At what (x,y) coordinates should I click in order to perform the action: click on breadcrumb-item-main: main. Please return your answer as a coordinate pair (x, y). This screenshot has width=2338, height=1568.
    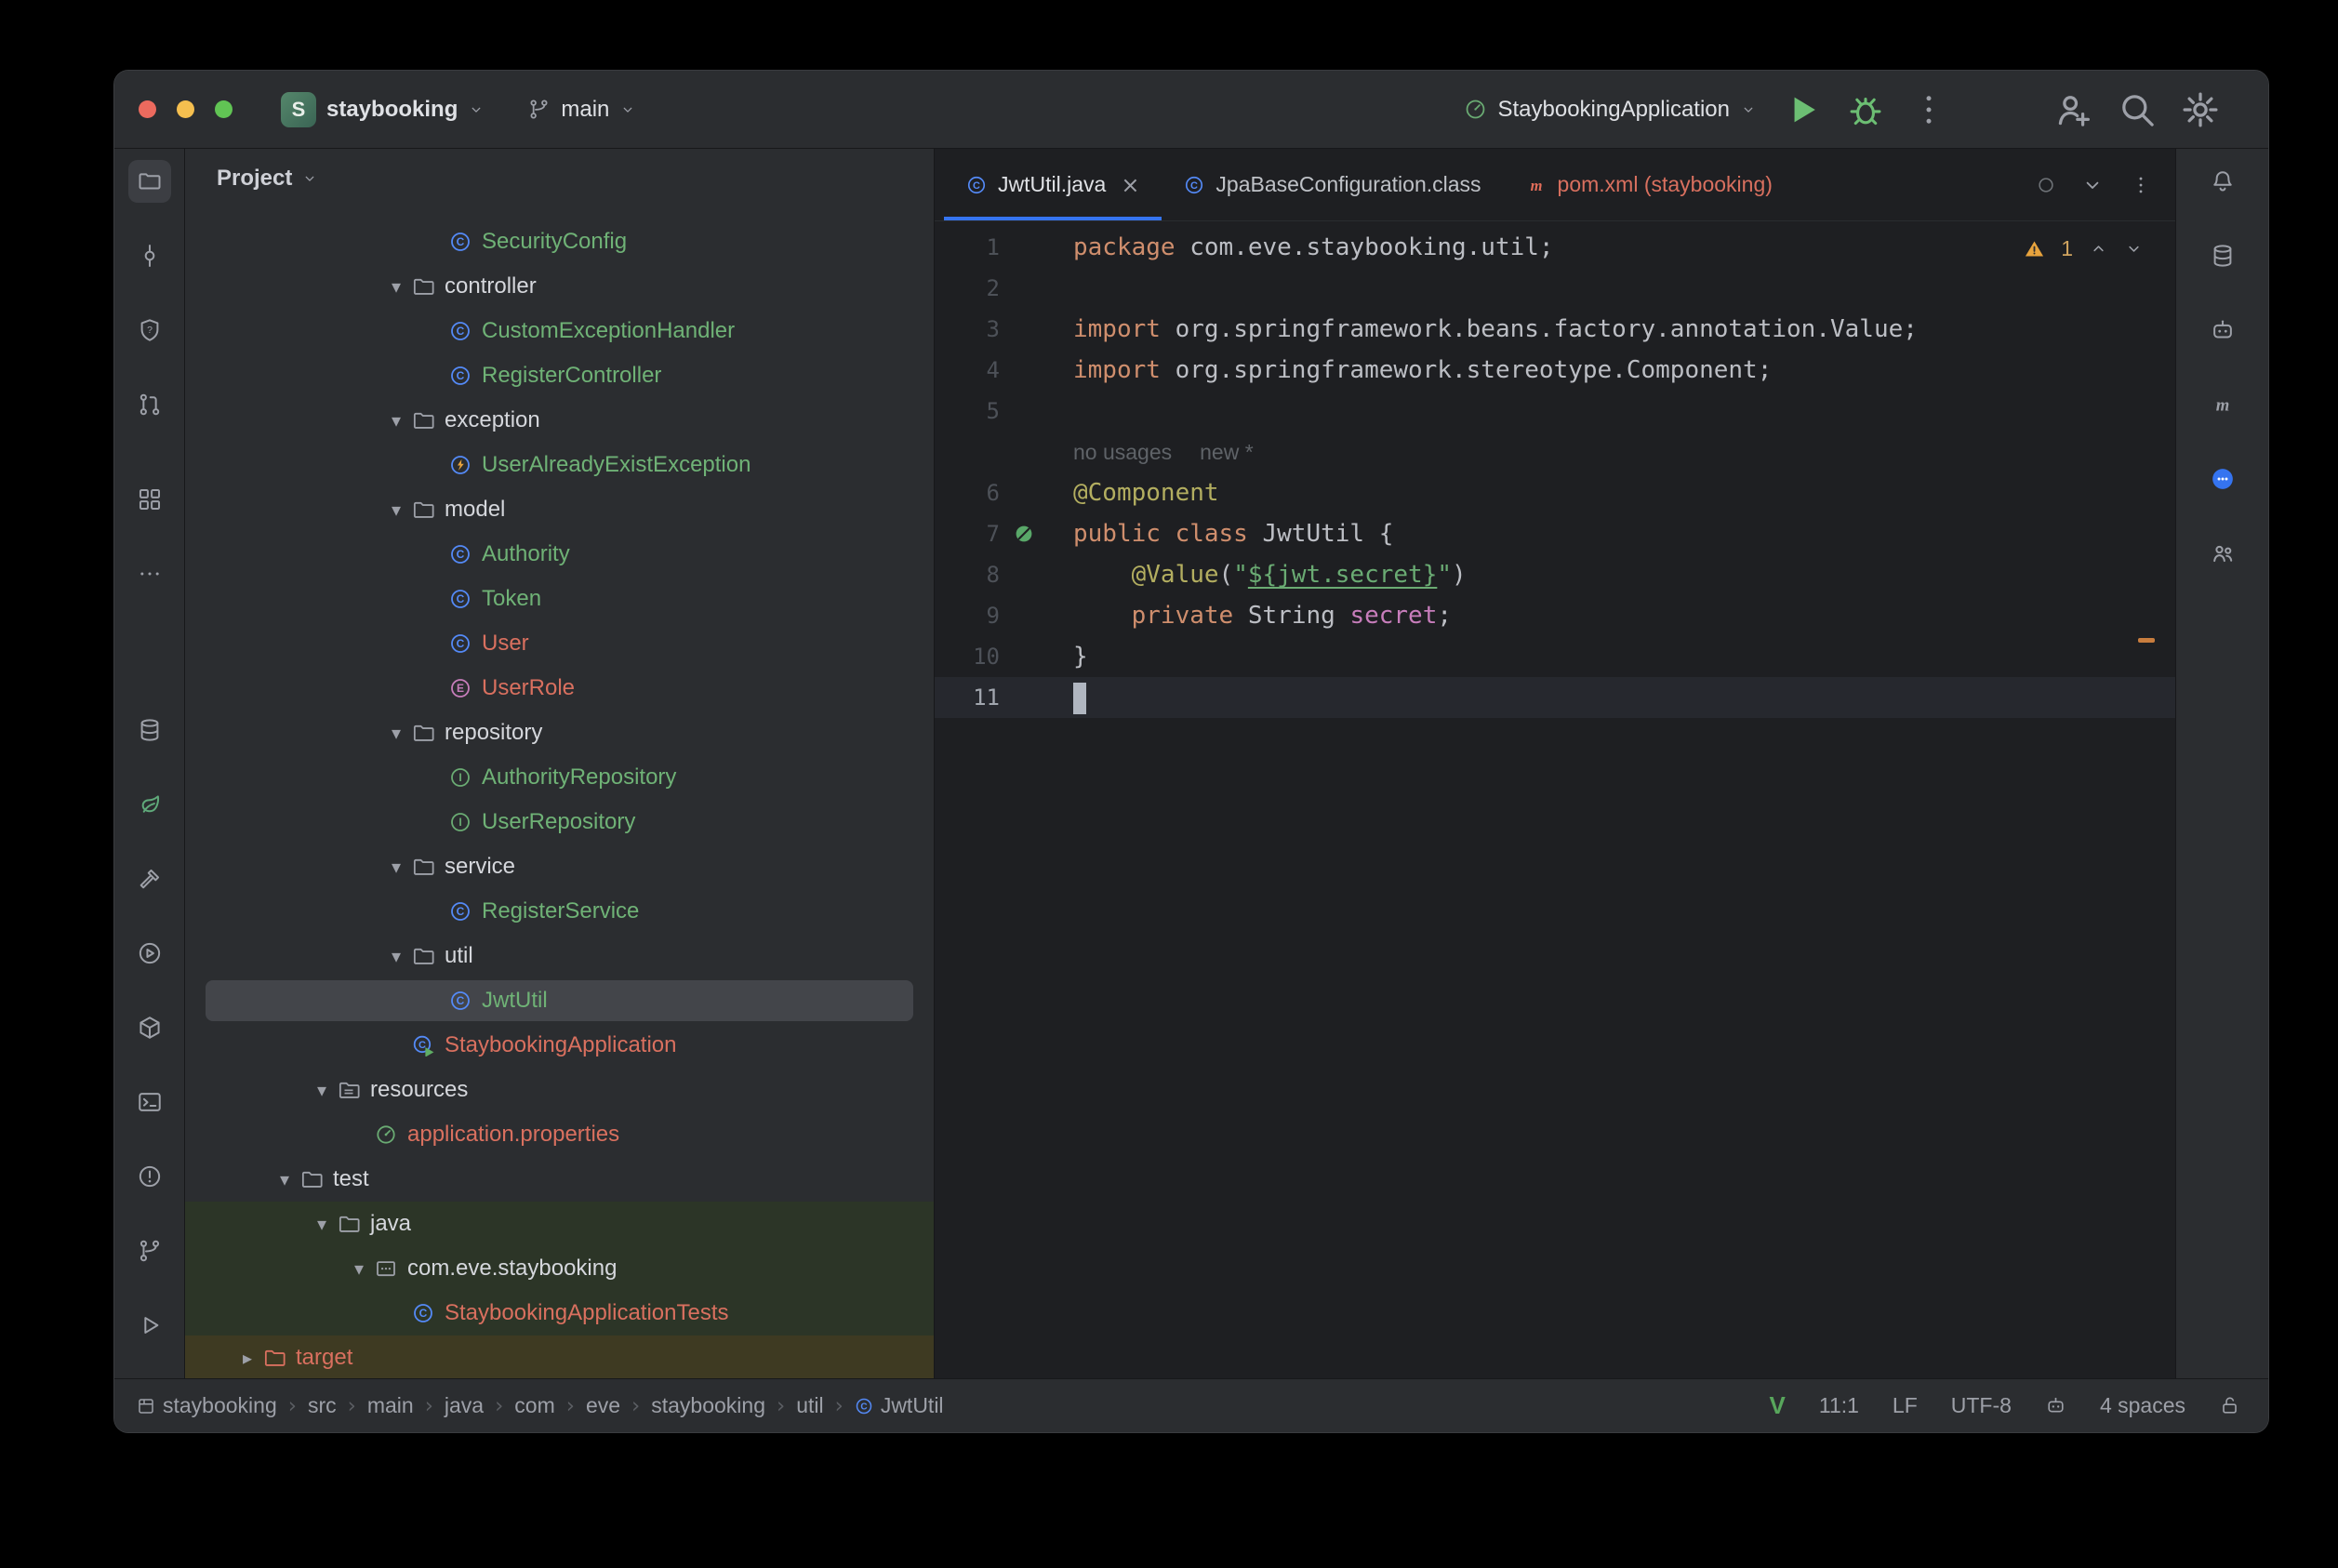
    Looking at the image, I should click on (390, 1405).